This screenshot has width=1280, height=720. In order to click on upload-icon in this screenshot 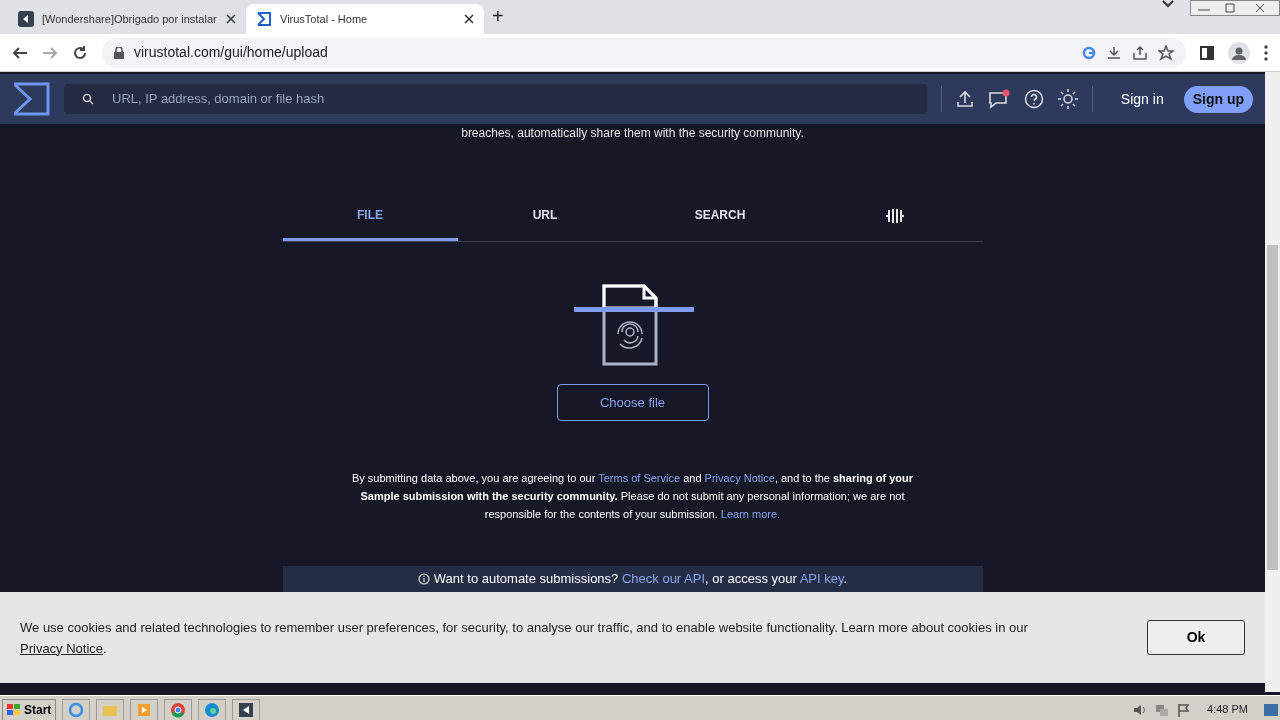, I will do `click(964, 99)`.